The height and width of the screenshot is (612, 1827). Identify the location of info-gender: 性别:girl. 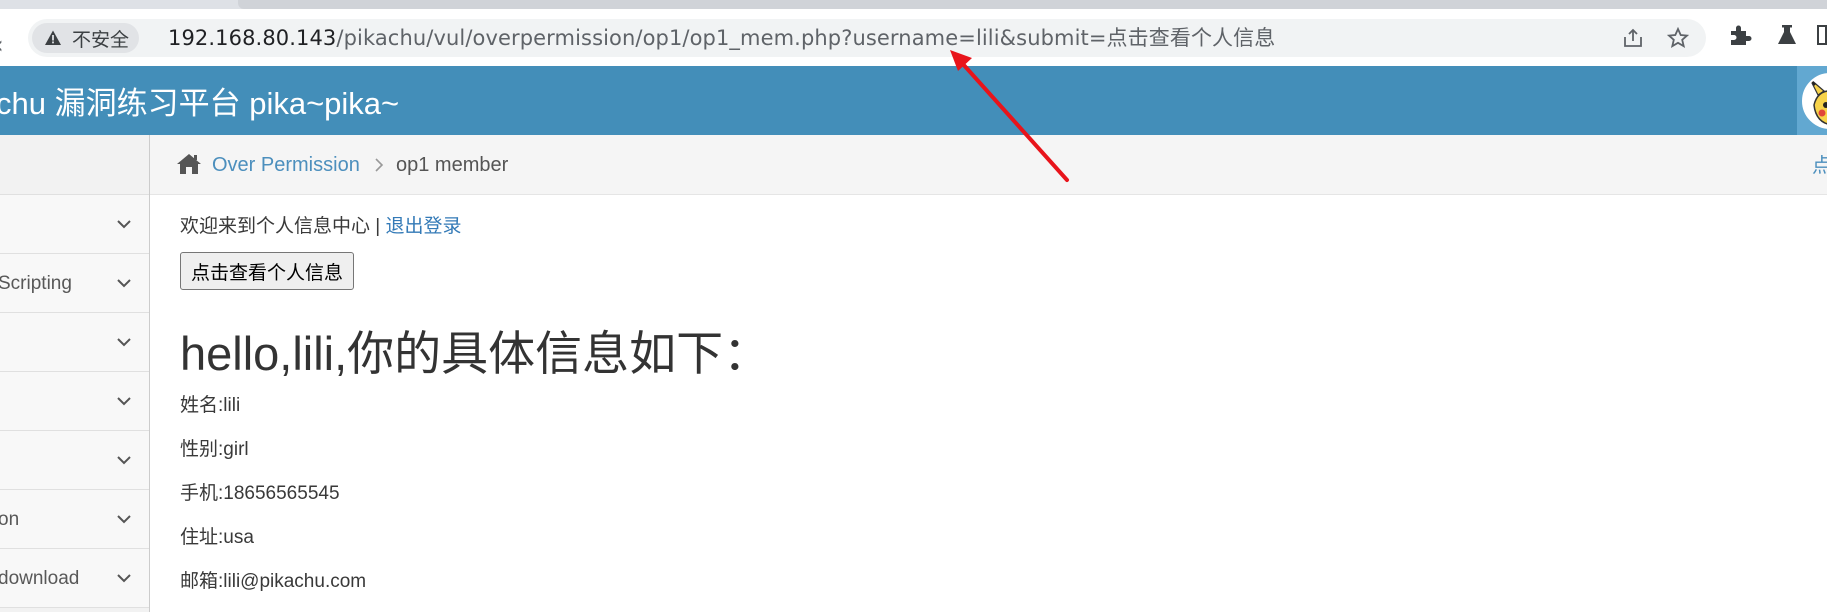
(214, 449).